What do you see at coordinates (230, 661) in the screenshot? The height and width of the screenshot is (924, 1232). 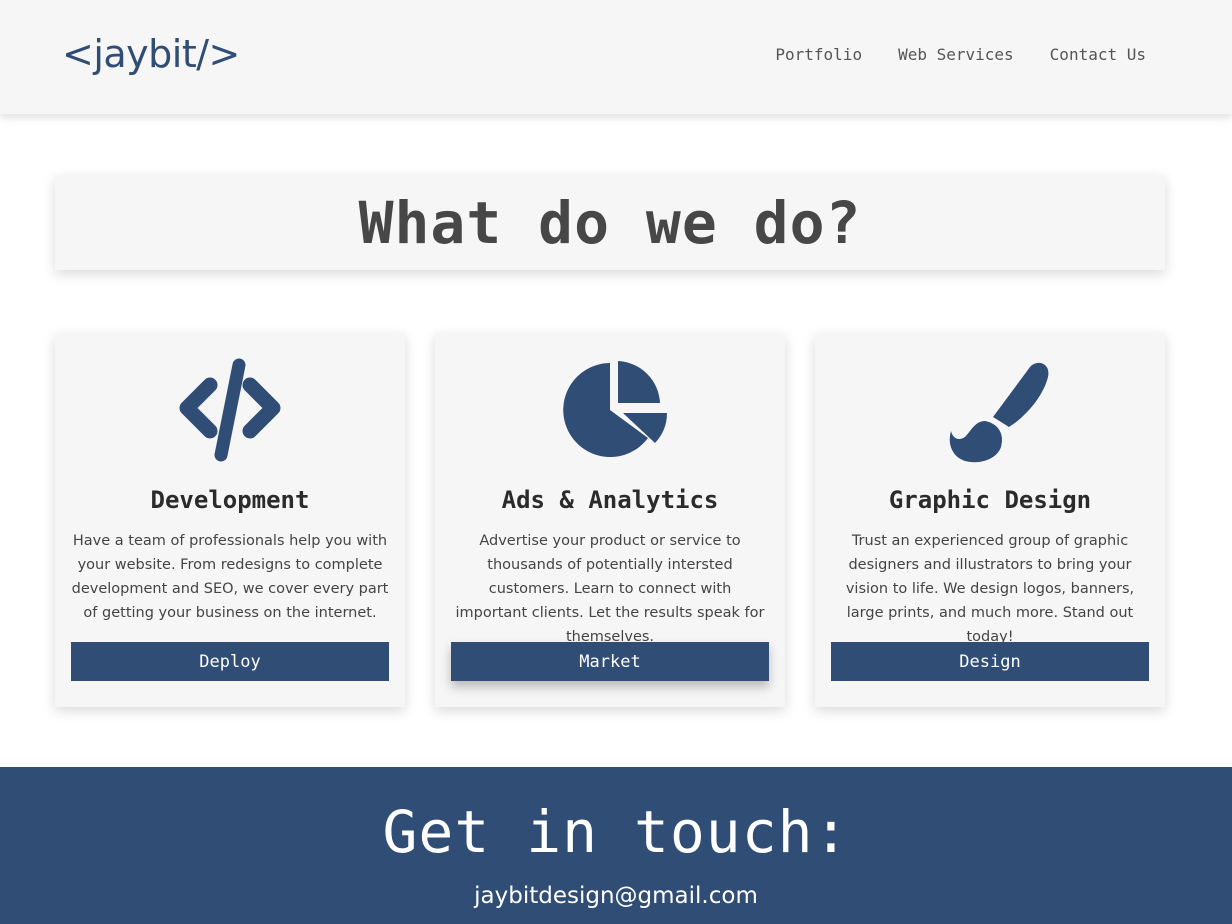 I see `deploy-button: Deploy` at bounding box center [230, 661].